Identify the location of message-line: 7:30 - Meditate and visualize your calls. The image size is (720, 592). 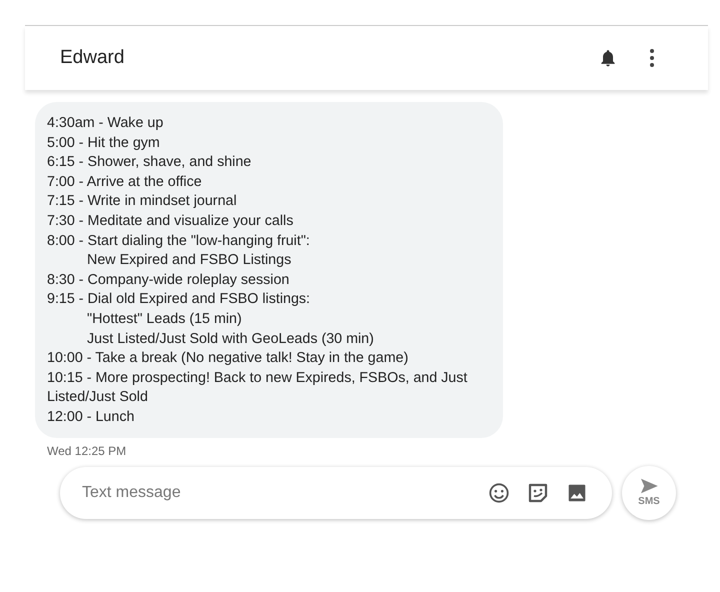
(170, 221).